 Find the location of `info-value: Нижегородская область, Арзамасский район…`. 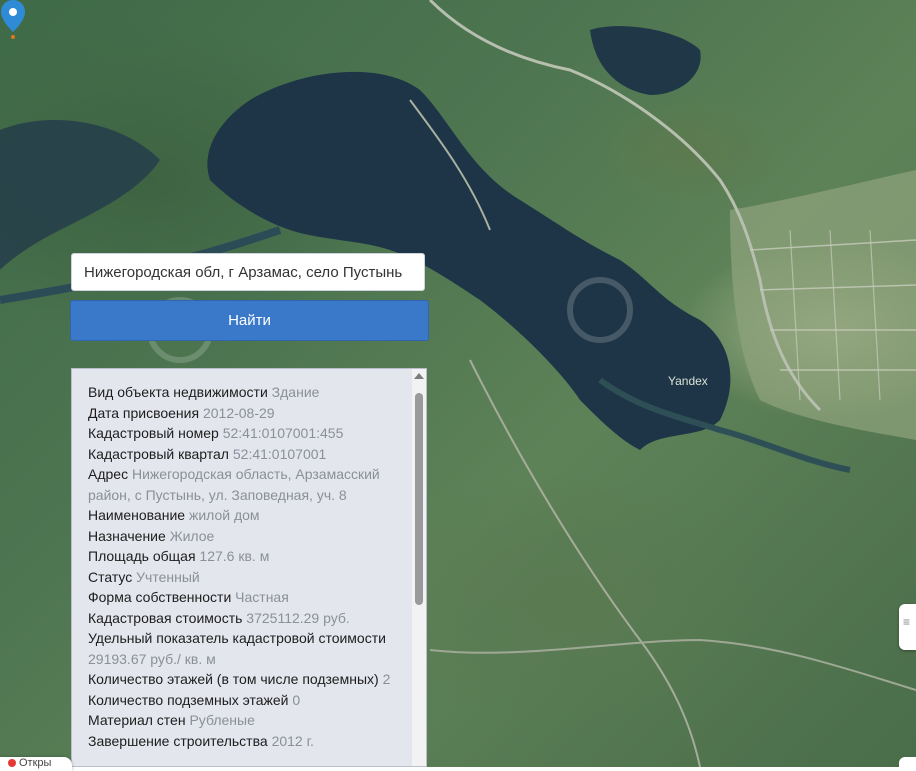

info-value: Нижегородская область, Арзамасский район… is located at coordinates (234, 484).